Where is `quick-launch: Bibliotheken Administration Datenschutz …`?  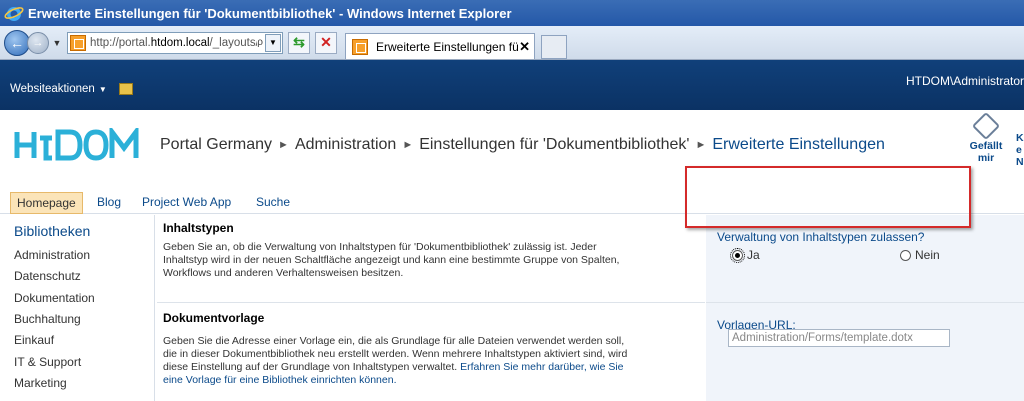
quick-launch: Bibliotheken Administration Datenschutz … is located at coordinates (77, 308).